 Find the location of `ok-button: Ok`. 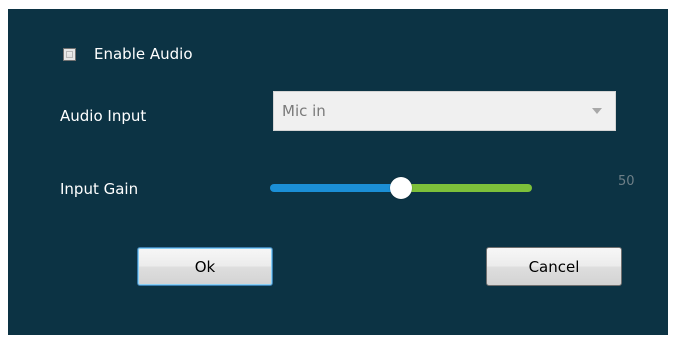

ok-button: Ok is located at coordinates (205, 266).